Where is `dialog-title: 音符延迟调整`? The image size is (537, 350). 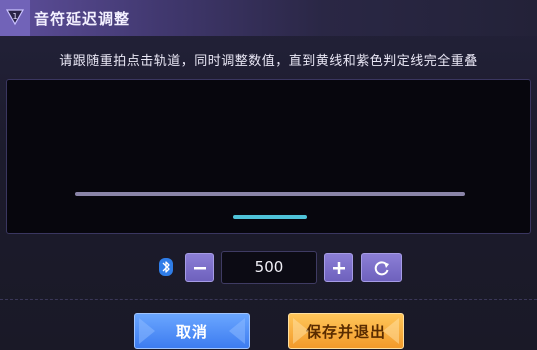 dialog-title: 音符延迟调整 is located at coordinates (82, 19).